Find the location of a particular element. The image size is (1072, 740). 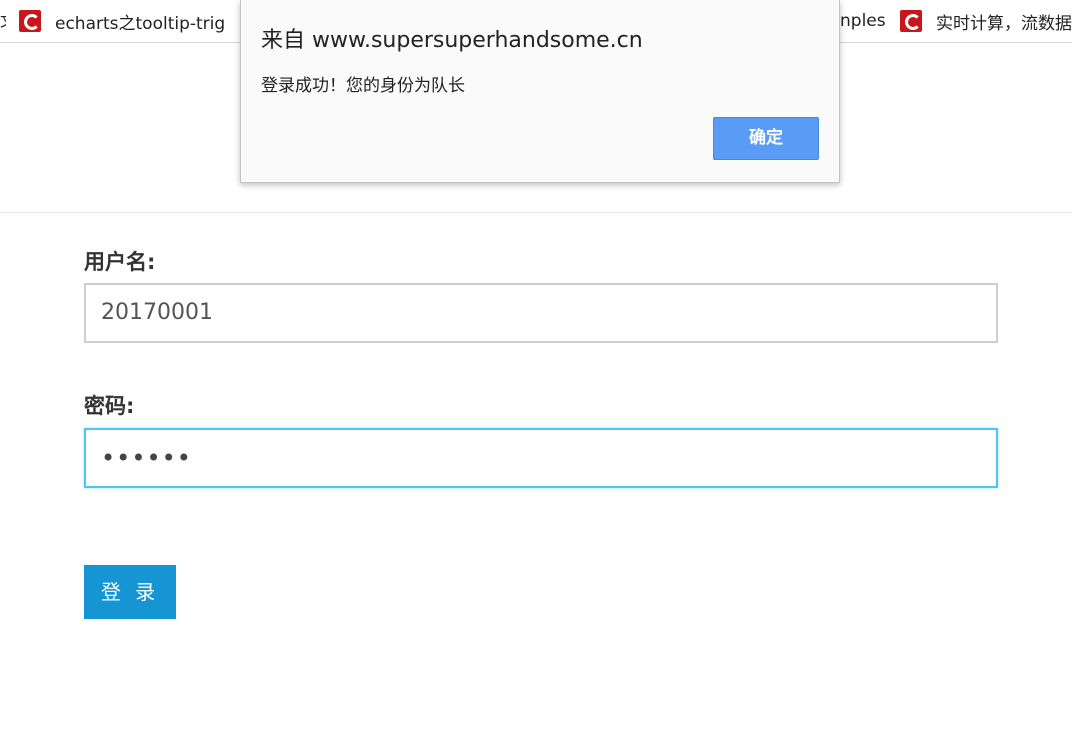

username-input: 20170001 is located at coordinates (541, 313).